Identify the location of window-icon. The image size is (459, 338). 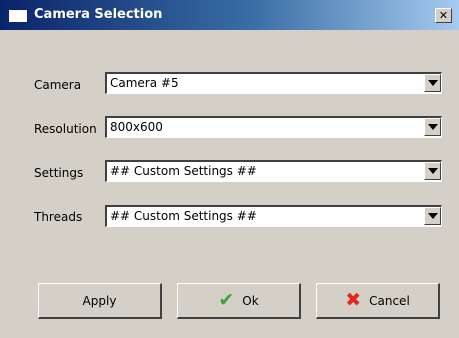
(18, 16).